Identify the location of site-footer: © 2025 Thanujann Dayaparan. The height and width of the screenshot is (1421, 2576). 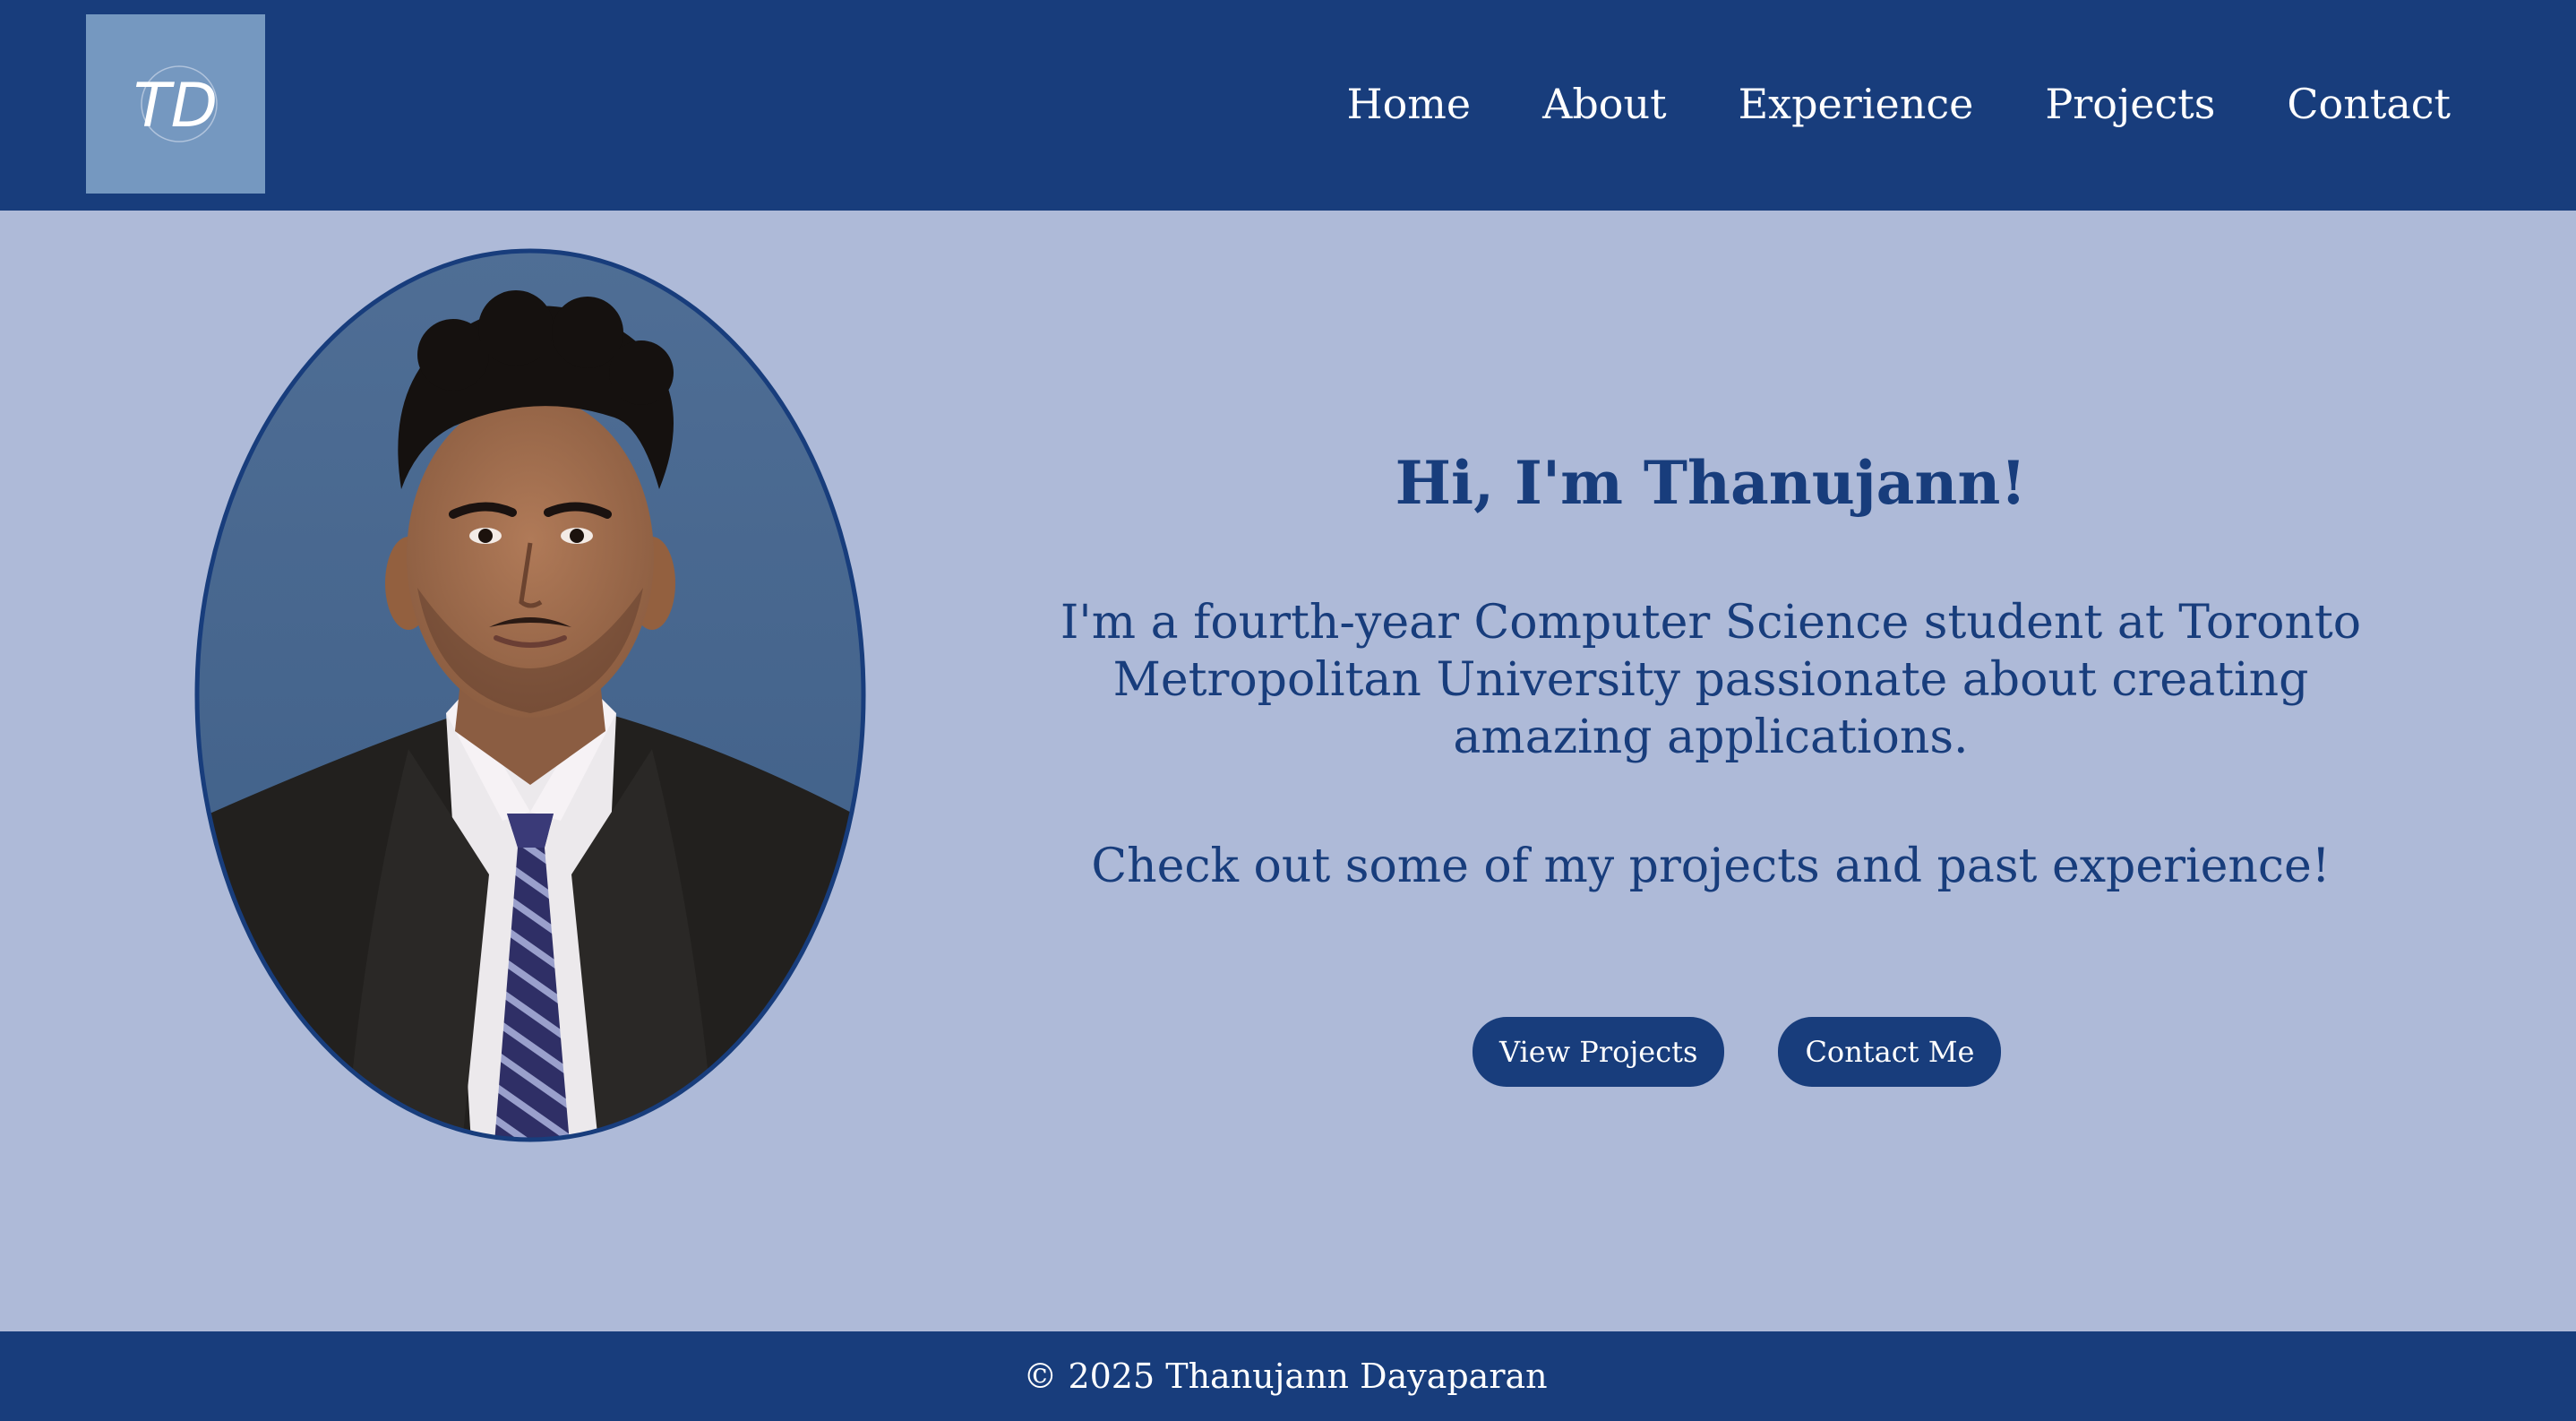
(1288, 1376).